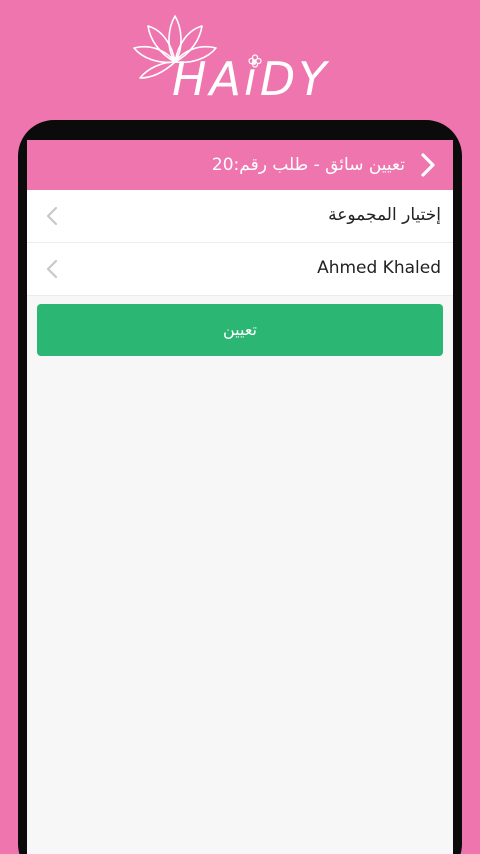  Describe the element at coordinates (255, 61) in the screenshot. I see `small-flower-icon` at that location.